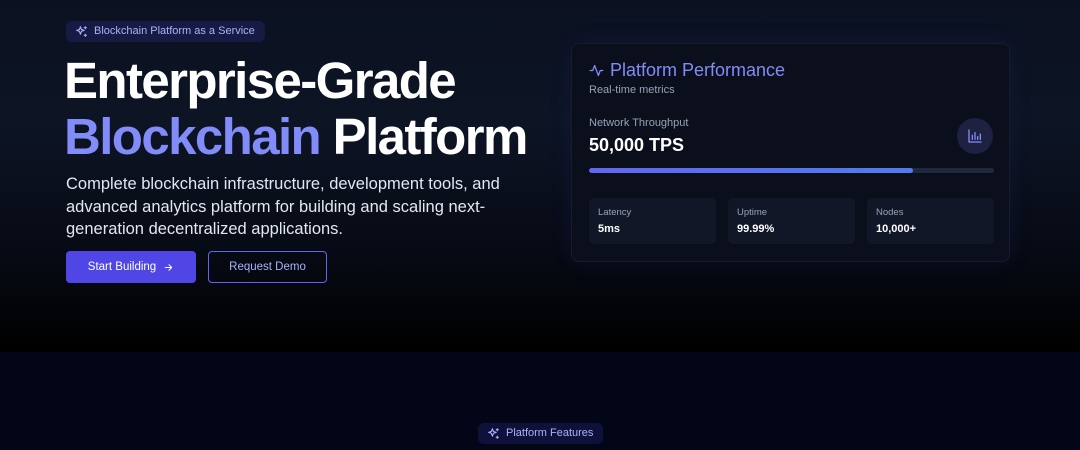 This screenshot has height=450, width=1080. I want to click on stat-value: 10,000+, so click(896, 229).